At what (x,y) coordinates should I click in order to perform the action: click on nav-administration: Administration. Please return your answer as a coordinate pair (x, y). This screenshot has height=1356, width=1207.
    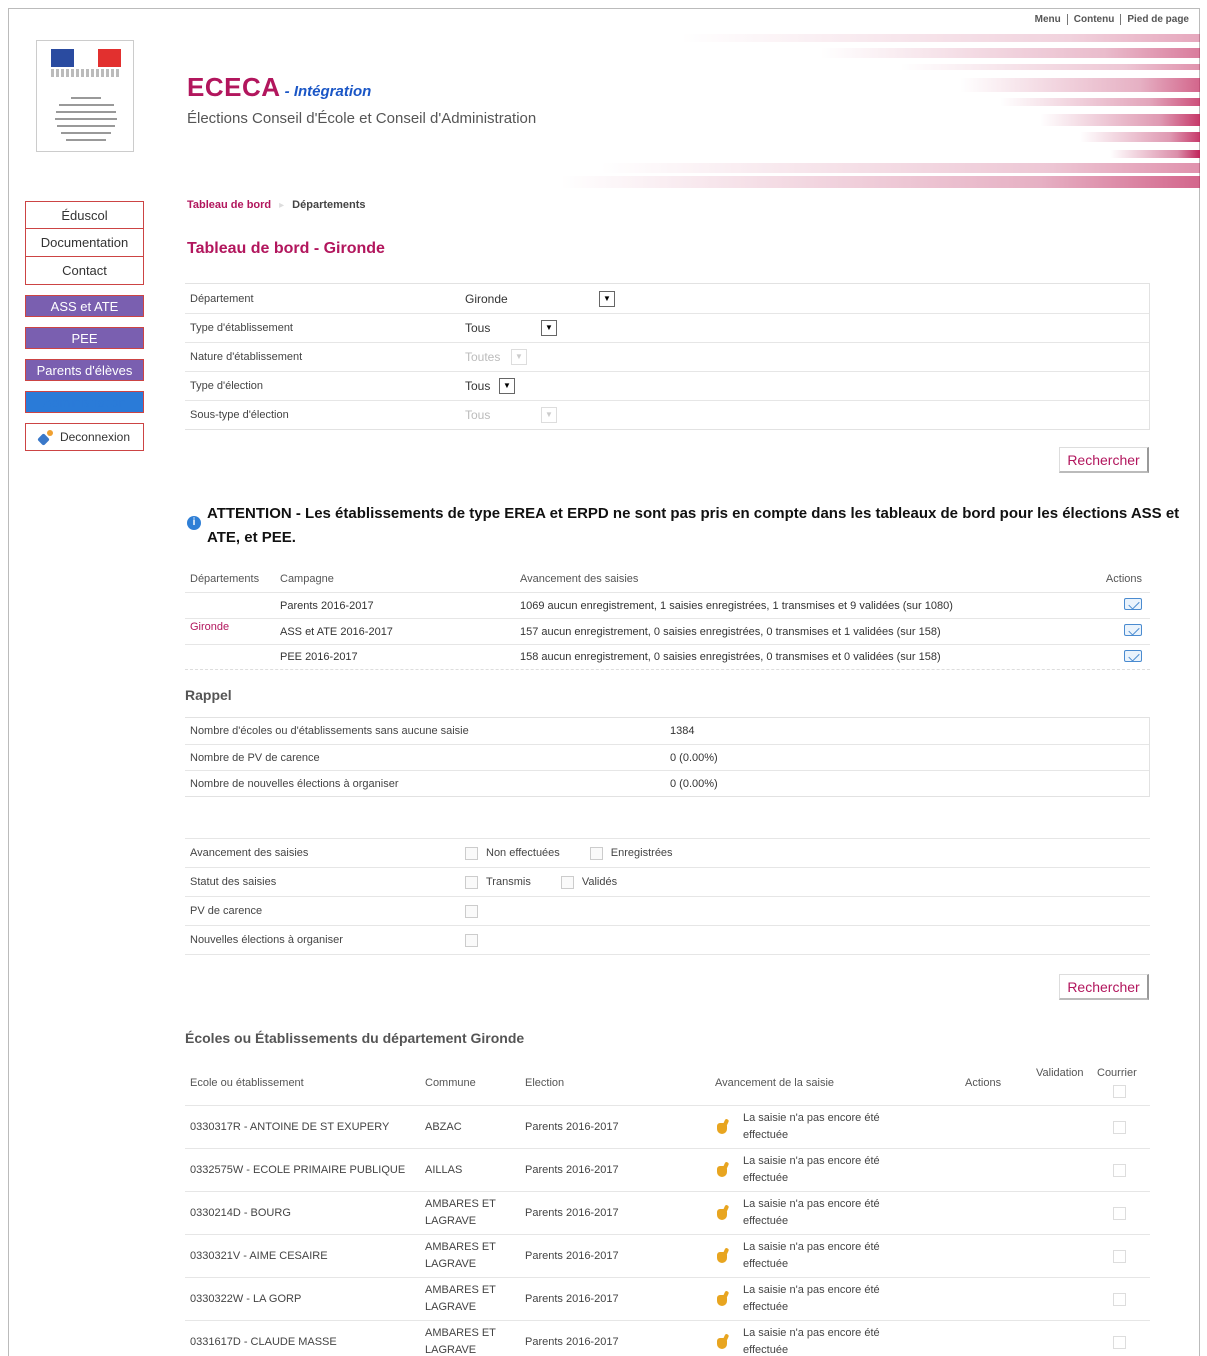
    Looking at the image, I should click on (84, 402).